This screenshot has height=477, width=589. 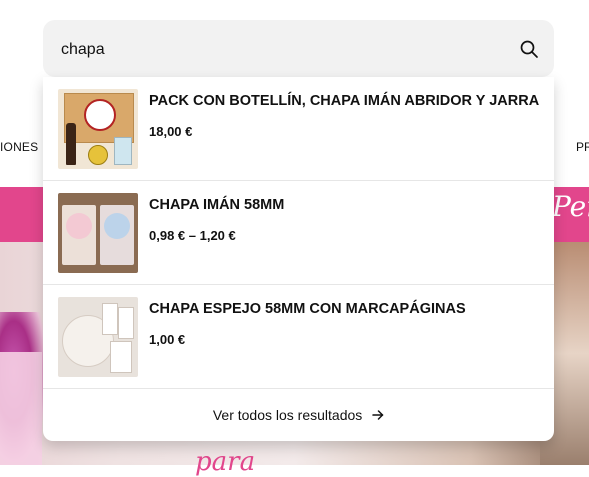 I want to click on result-title: CHAPA ESPEJO 58MM CON MARCAPÁGINAS, so click(x=349, y=309).